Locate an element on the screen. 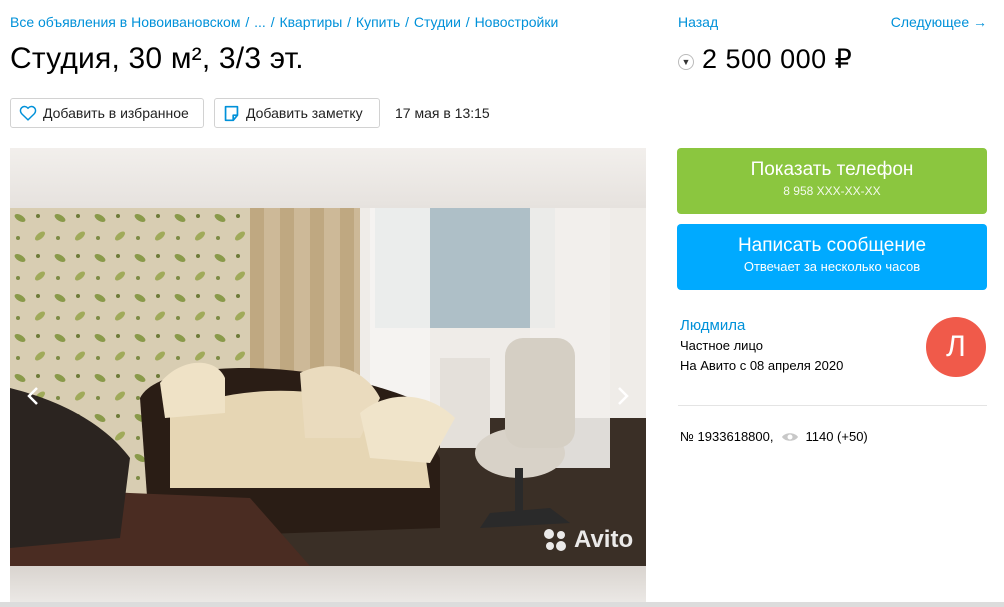  chevron-right-icon is located at coordinates (623, 396).